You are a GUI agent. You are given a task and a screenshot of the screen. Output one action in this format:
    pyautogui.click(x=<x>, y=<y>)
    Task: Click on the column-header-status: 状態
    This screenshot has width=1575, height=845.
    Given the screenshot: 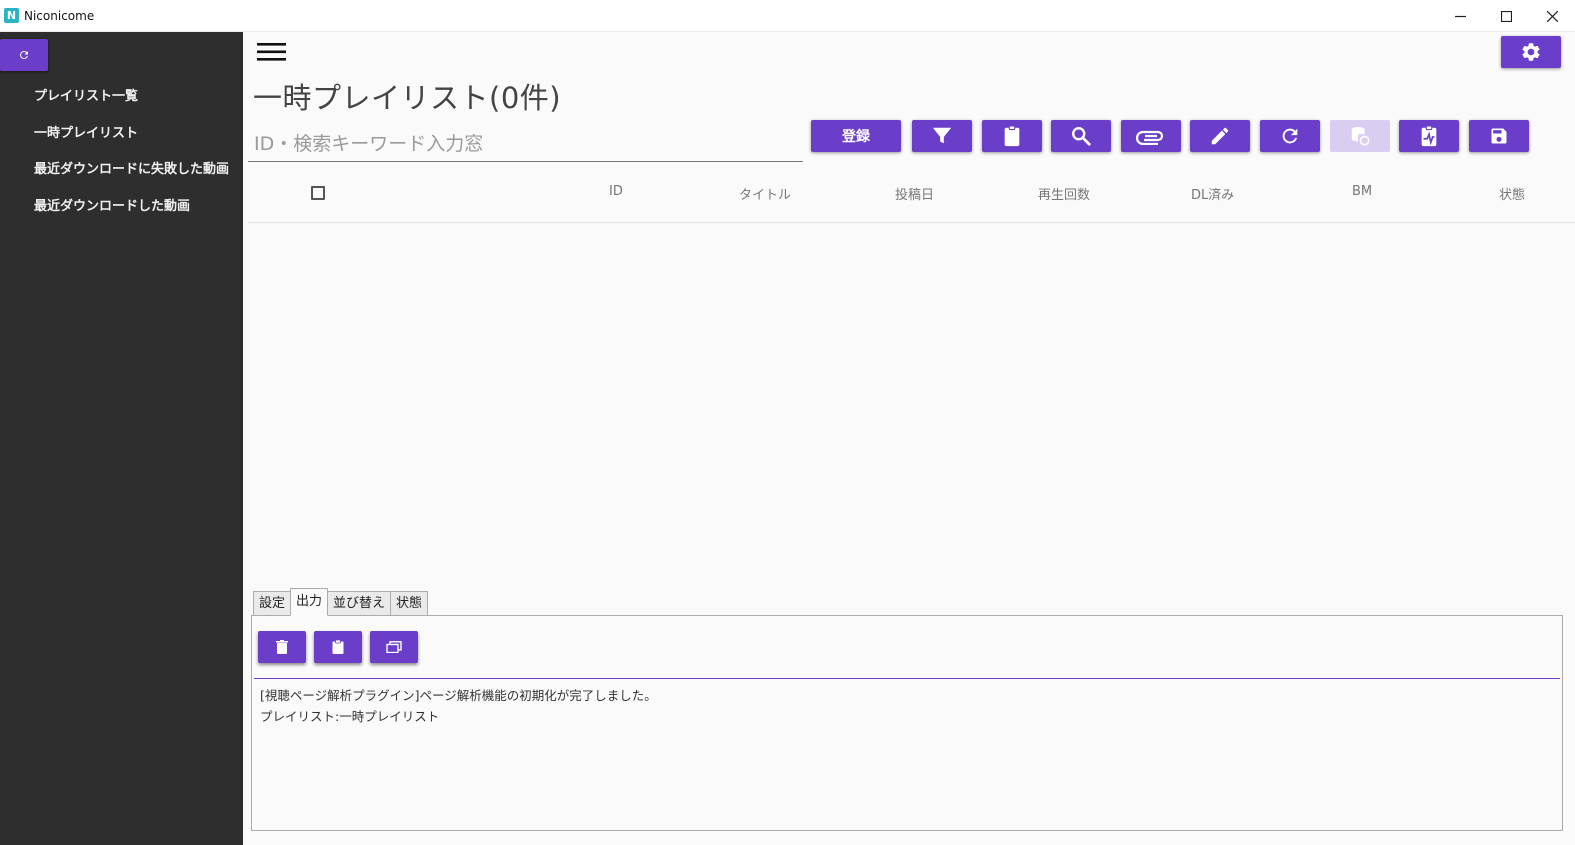 What is the action you would take?
    pyautogui.click(x=1512, y=193)
    